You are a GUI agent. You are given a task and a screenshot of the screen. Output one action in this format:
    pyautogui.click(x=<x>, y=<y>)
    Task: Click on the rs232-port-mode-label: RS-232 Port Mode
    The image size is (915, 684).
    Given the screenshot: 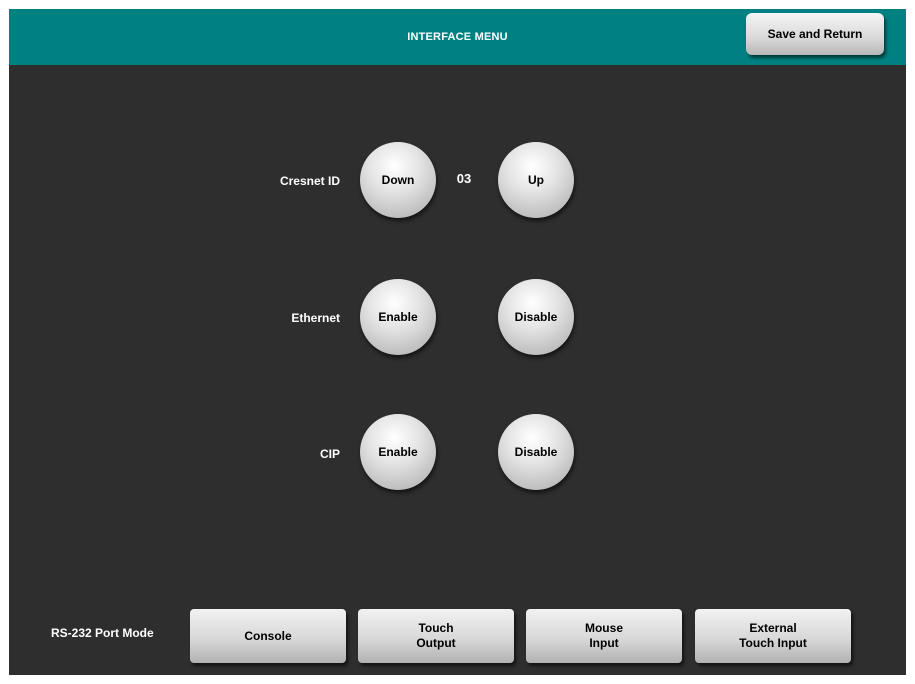 What is the action you would take?
    pyautogui.click(x=102, y=633)
    